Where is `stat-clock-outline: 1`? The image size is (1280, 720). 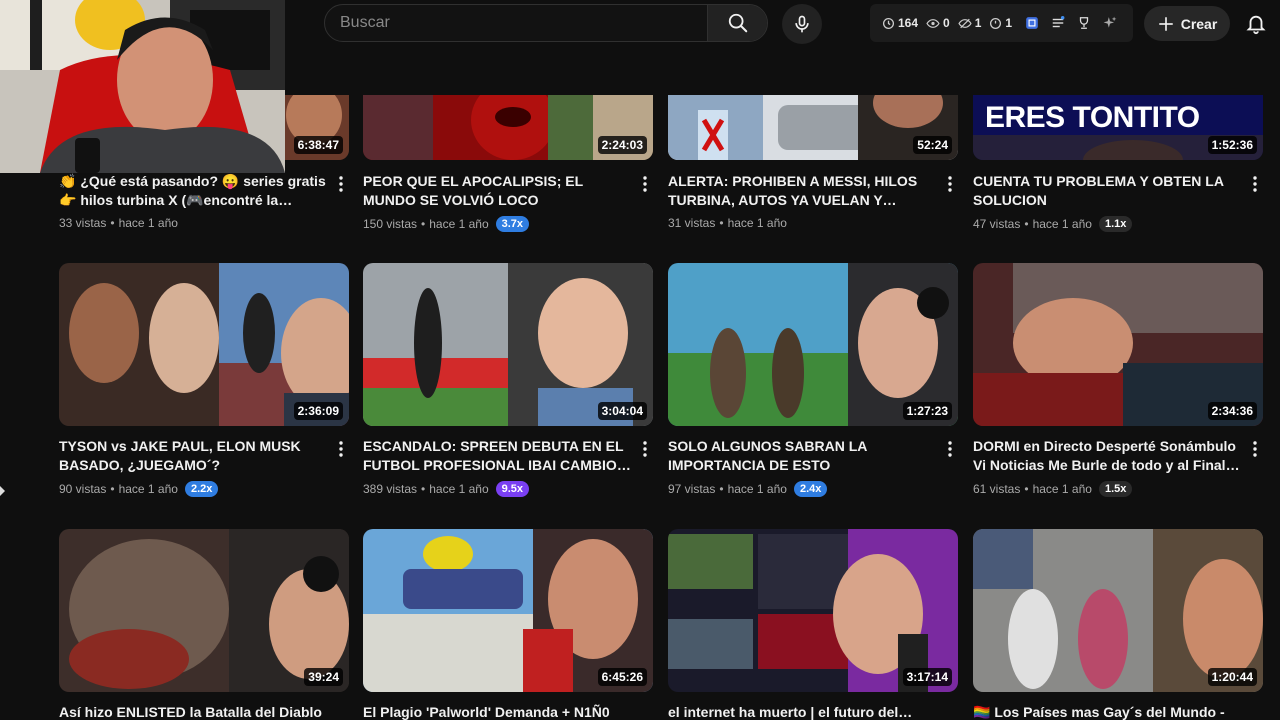 stat-clock-outline: 1 is located at coordinates (1000, 23).